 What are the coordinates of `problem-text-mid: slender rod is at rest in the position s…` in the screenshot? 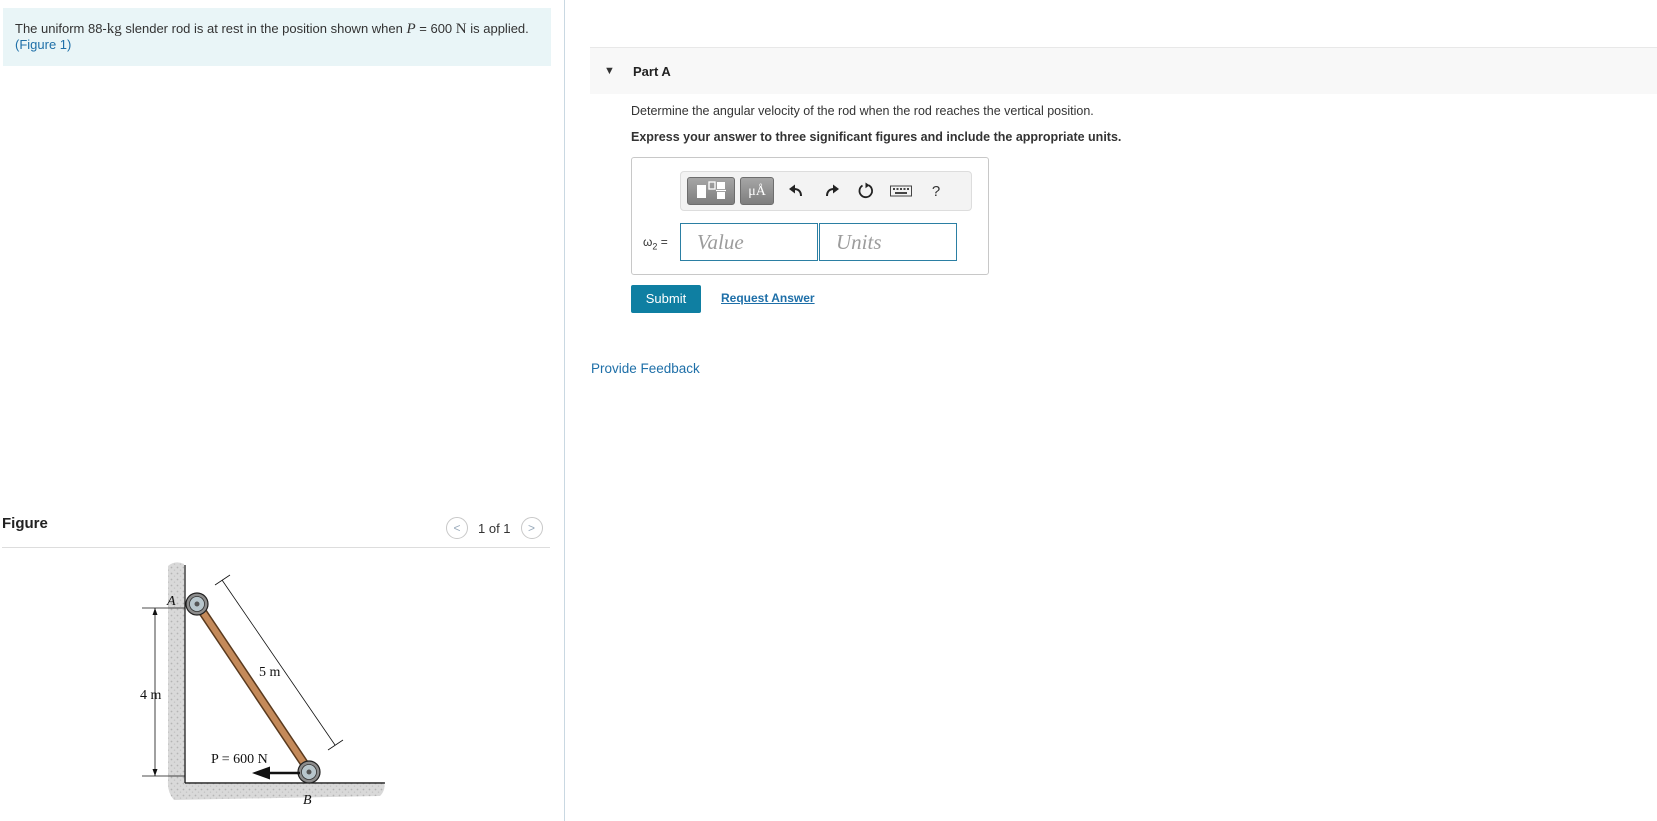 It's located at (264, 28).